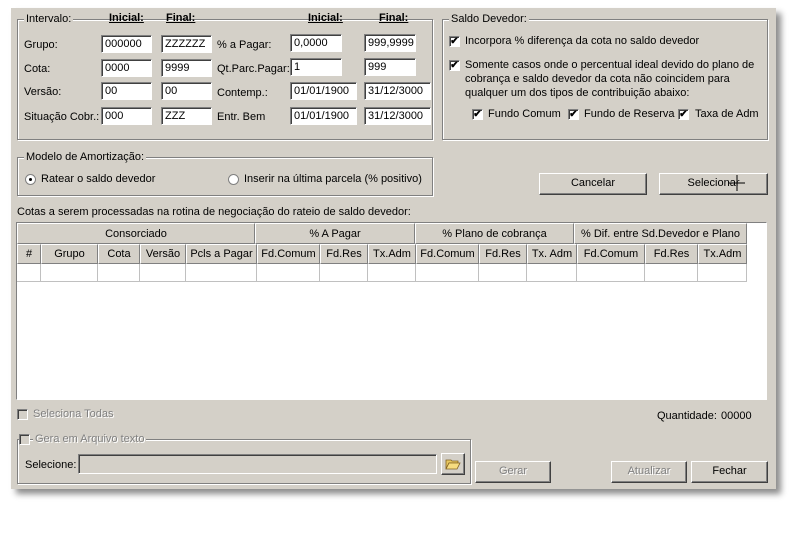 The height and width of the screenshot is (540, 797). I want to click on atualizar-button: Atualizar, so click(649, 472).